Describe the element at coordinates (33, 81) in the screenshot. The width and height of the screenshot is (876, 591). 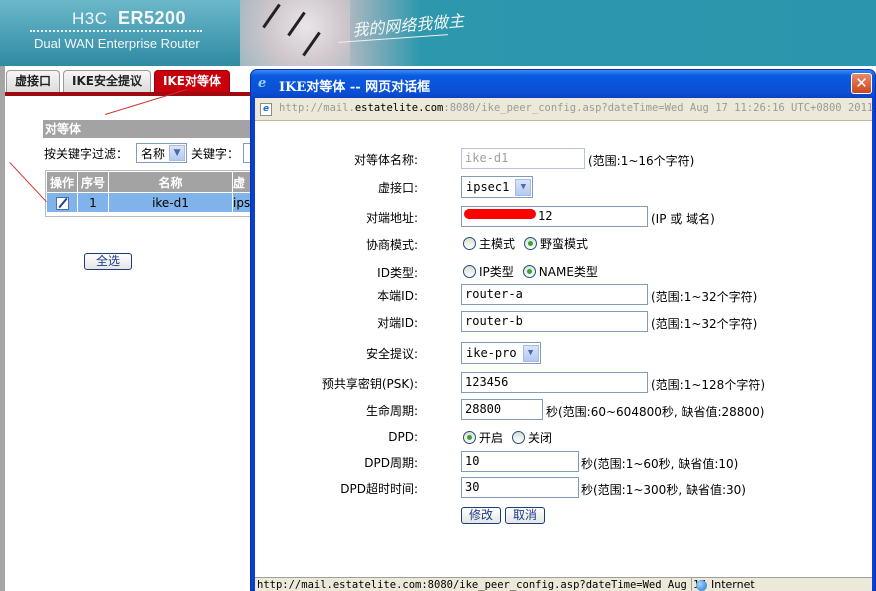
I see `tab-virtual-interface: 虚接口` at that location.